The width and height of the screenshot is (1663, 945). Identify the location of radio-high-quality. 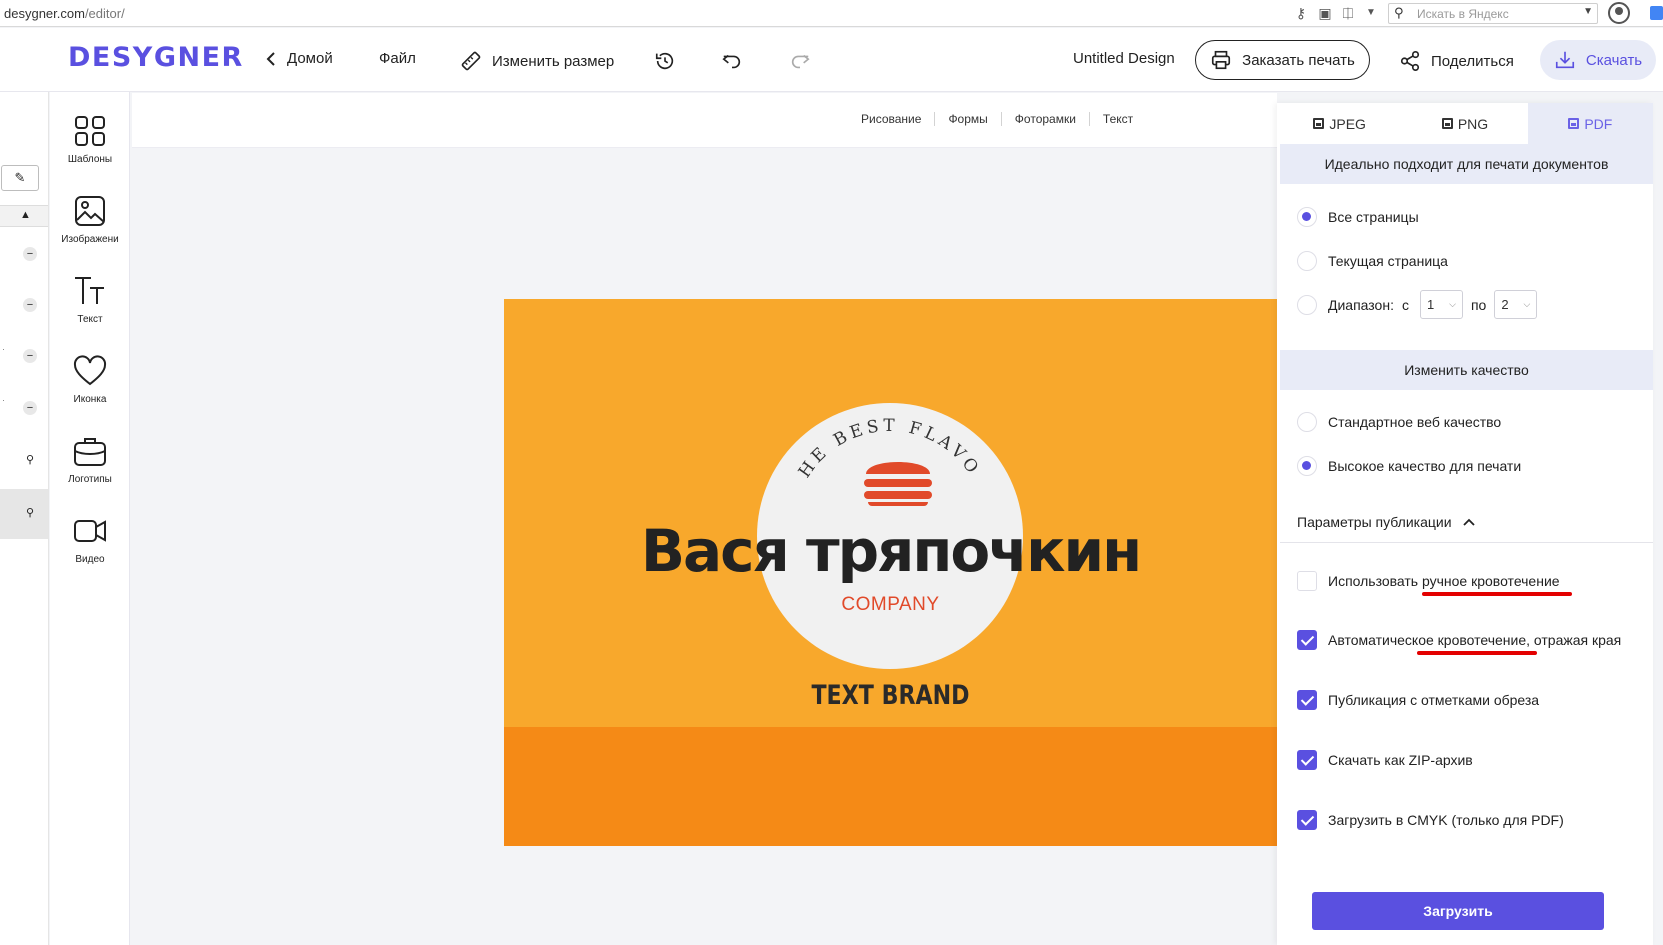
(1307, 466).